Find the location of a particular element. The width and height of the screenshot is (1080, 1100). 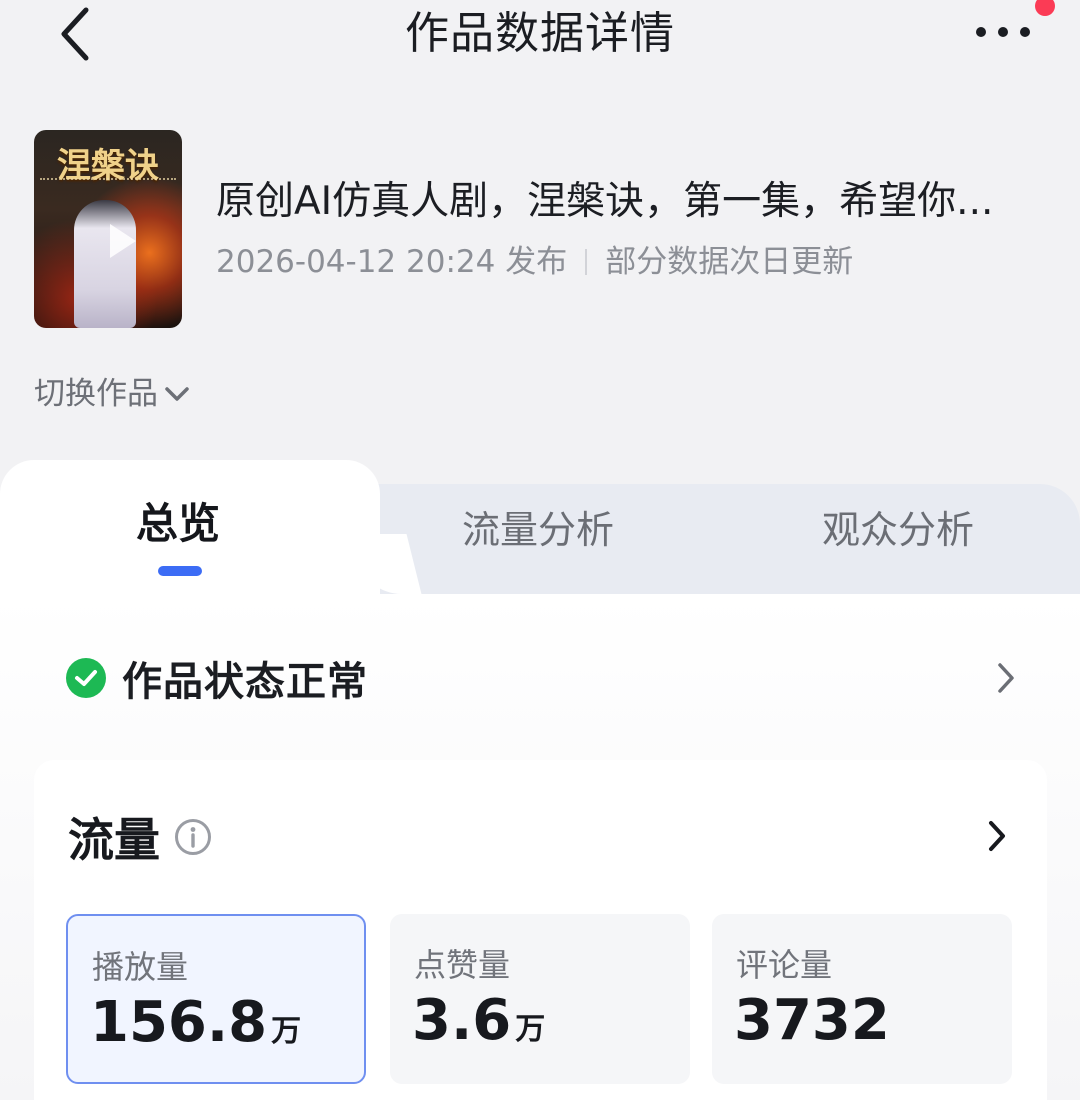

switch-work-button: 切换作品 is located at coordinates (112, 394).